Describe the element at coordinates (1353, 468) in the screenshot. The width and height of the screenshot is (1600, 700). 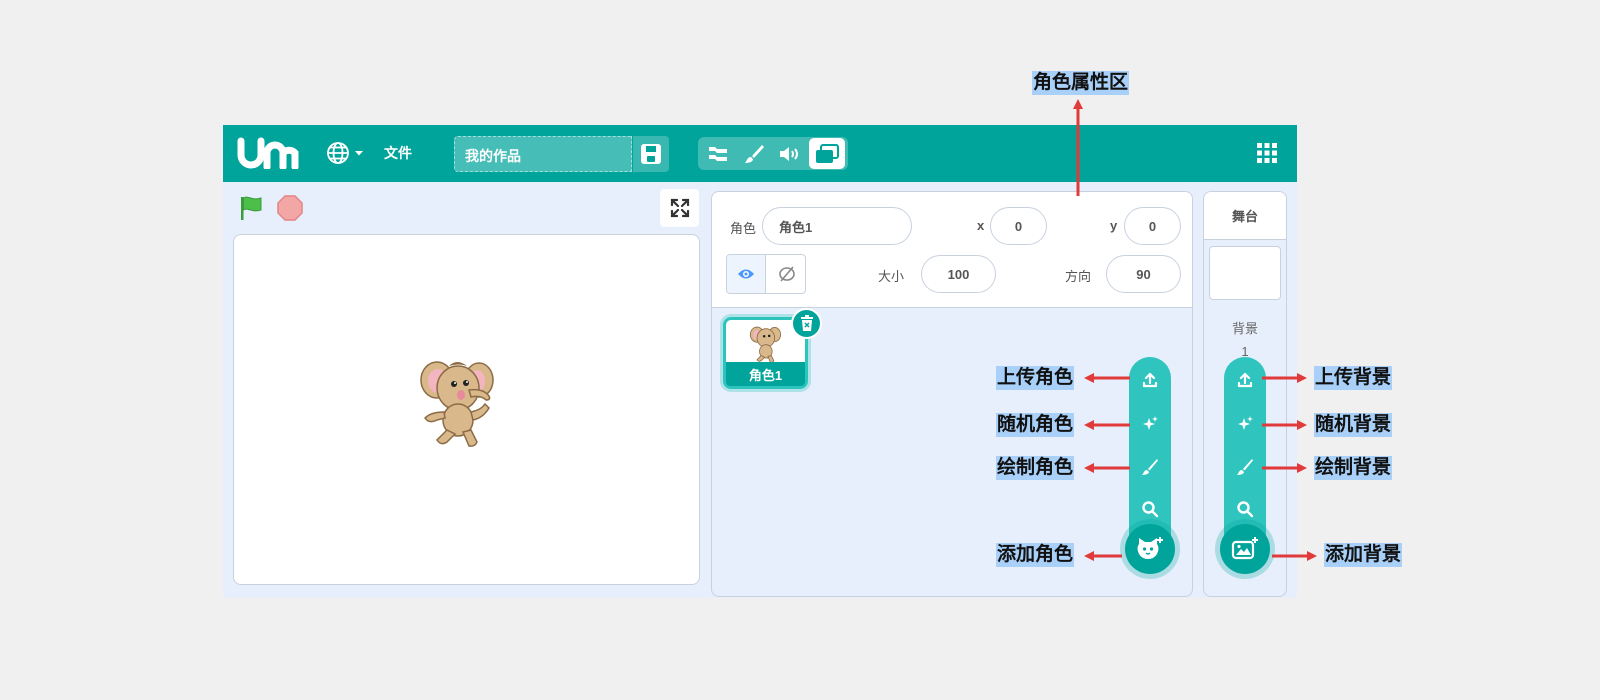
I see `annotation-paint-backdrop: 绘制背景` at that location.